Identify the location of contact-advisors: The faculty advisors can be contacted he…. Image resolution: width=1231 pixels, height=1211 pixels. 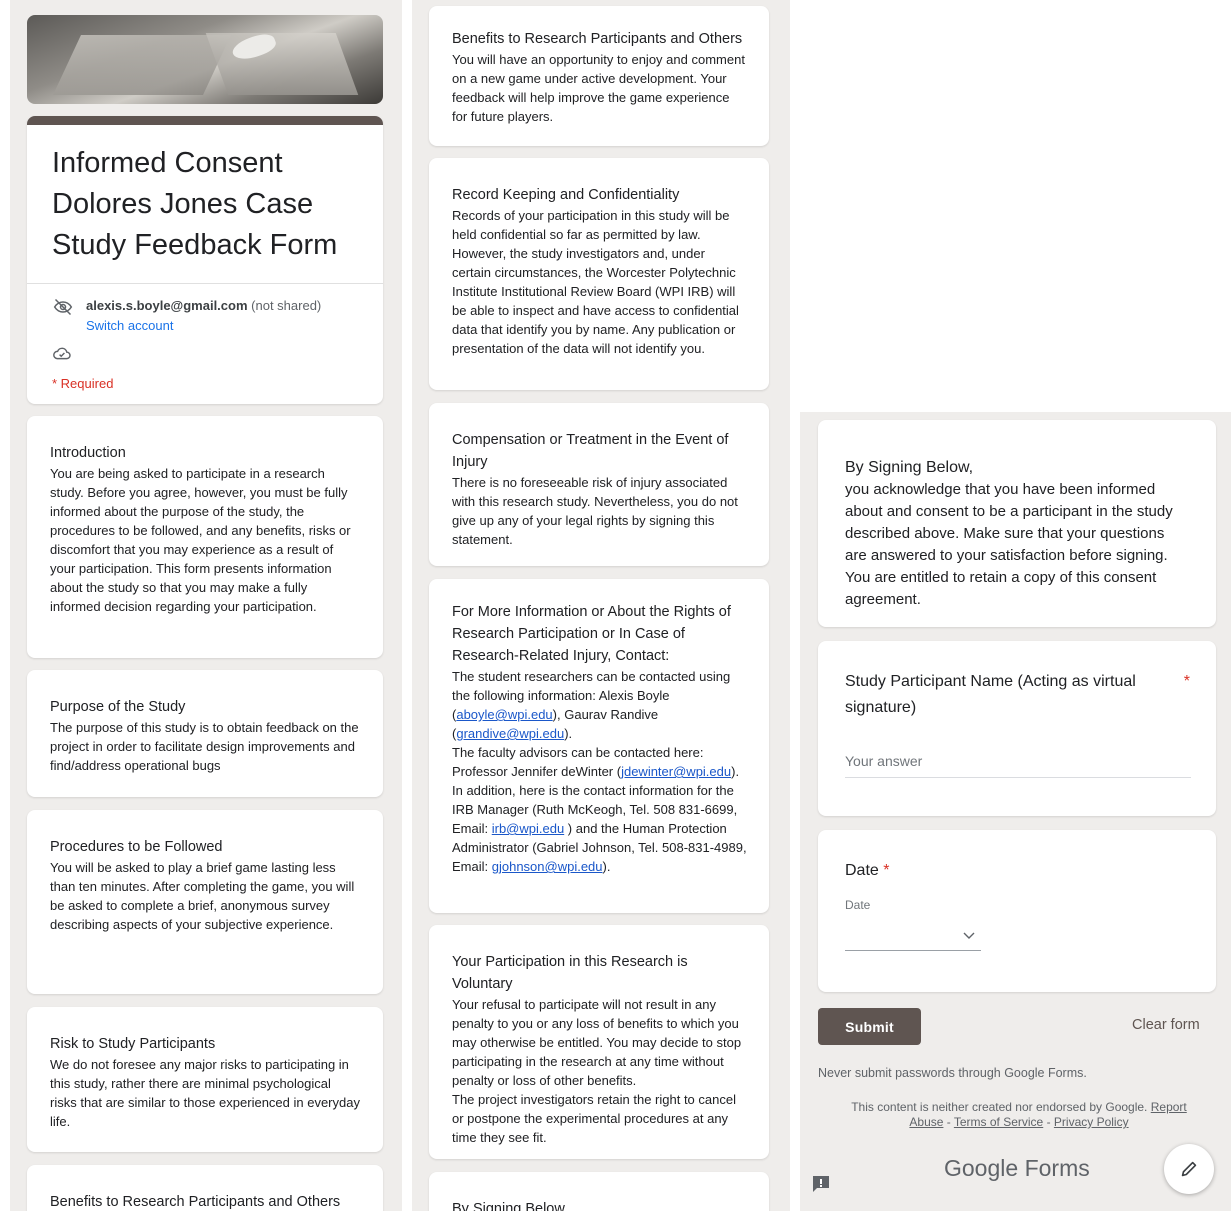
(596, 762).